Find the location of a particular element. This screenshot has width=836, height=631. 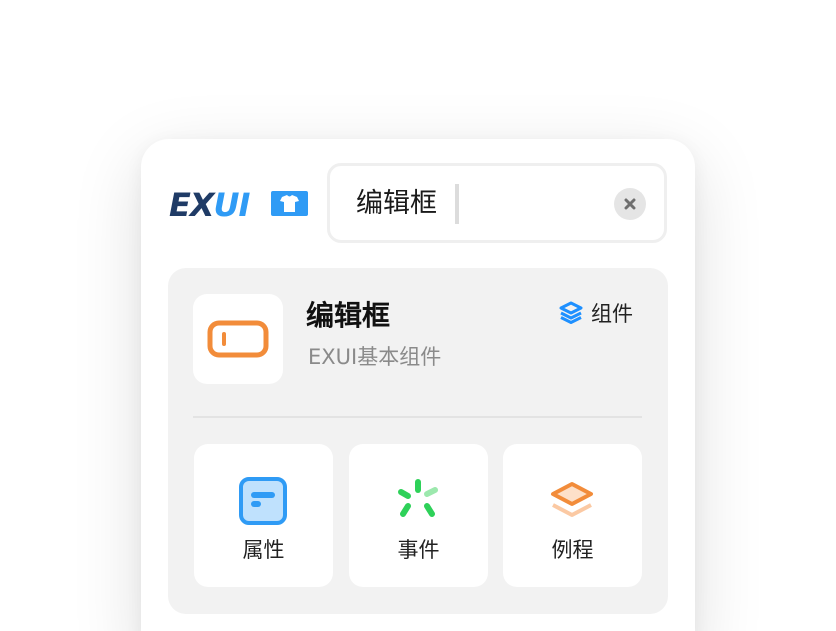

close-icon is located at coordinates (630, 204).